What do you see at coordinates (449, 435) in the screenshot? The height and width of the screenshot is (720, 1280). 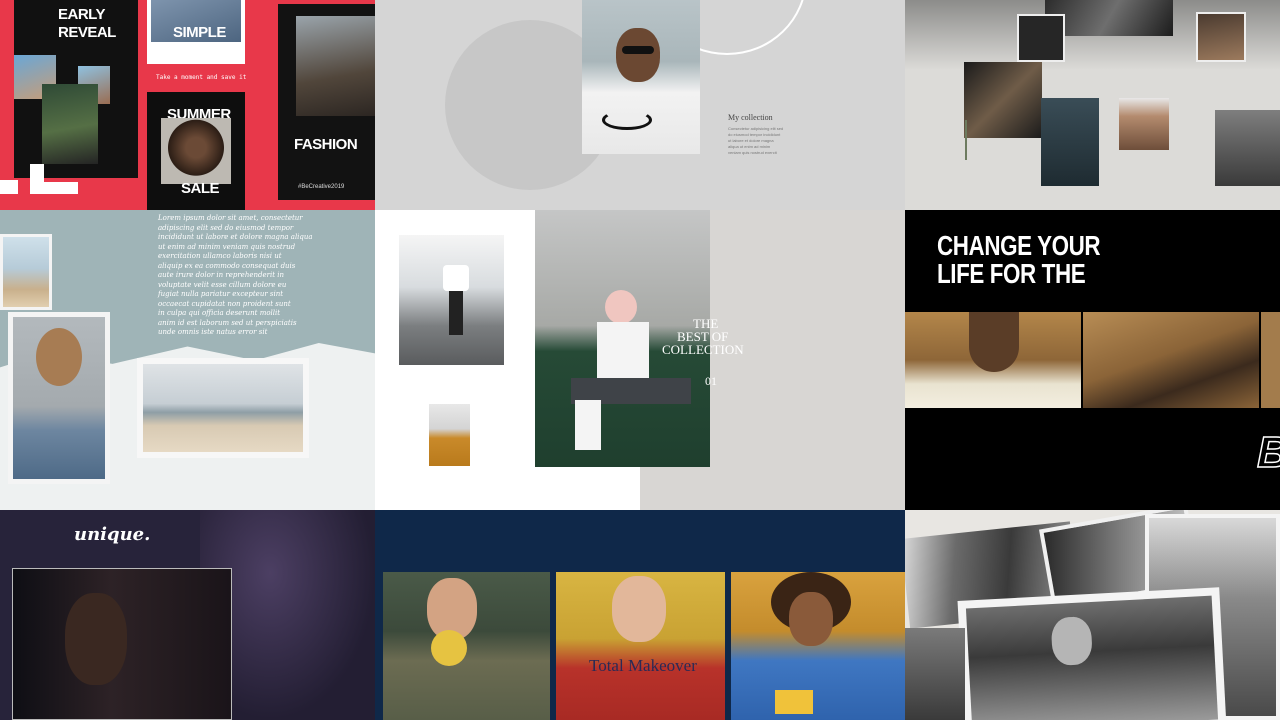 I see `photo-man-mustard` at bounding box center [449, 435].